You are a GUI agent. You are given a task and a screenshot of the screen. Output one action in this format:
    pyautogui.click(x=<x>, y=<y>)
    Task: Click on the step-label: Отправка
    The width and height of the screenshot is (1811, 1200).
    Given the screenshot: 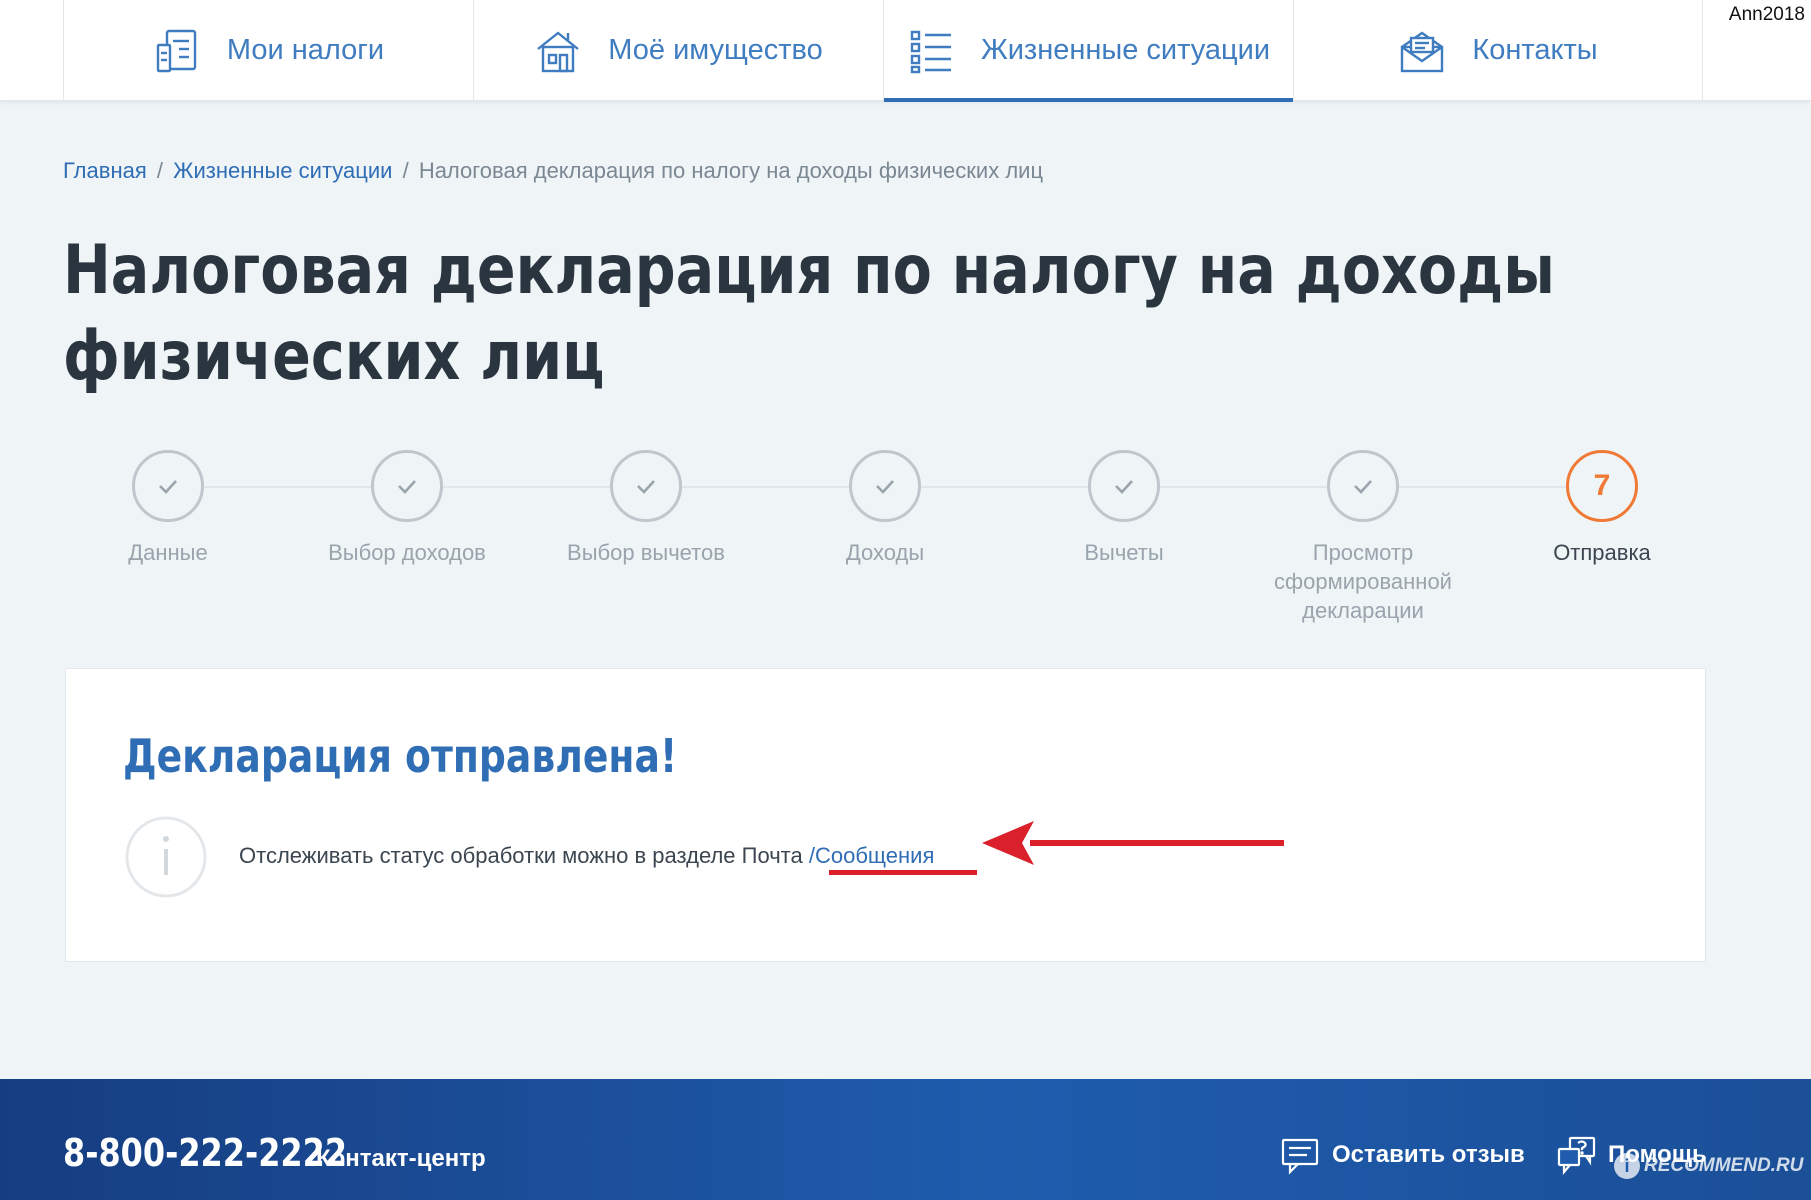 What is the action you would take?
    pyautogui.click(x=1602, y=552)
    